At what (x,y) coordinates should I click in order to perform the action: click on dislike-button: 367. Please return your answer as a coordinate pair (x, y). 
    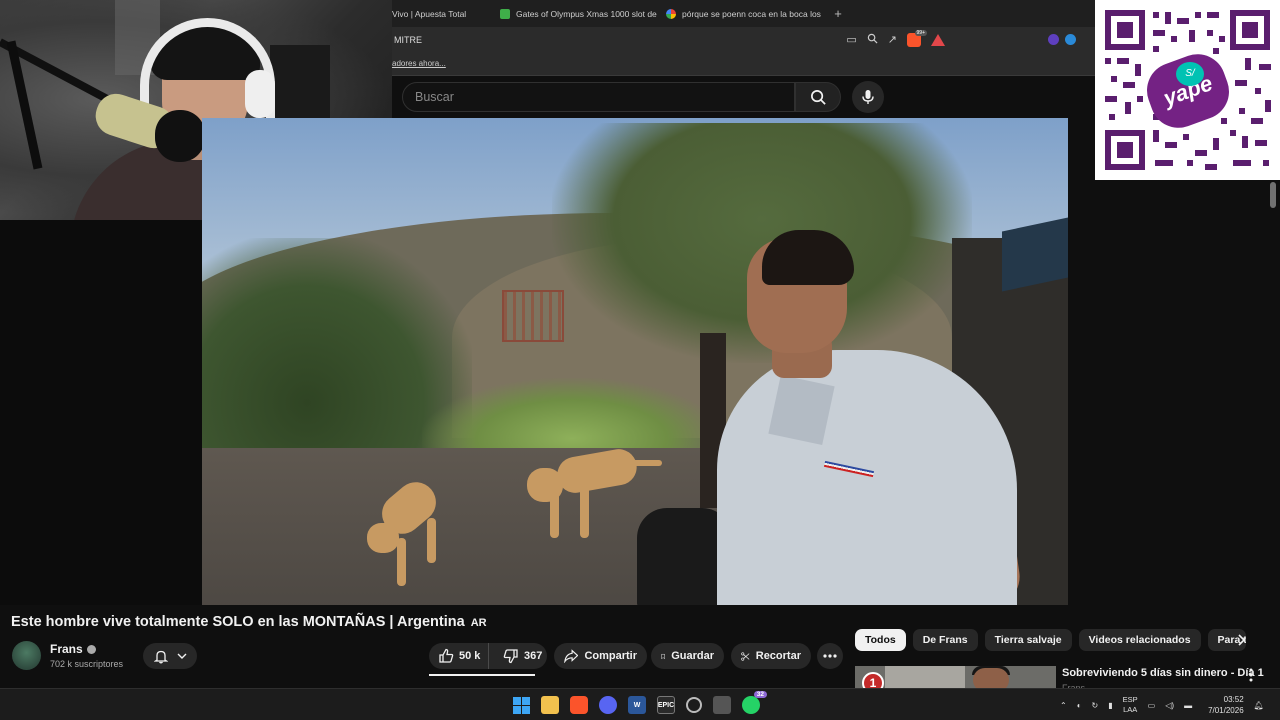
    Looking at the image, I should click on (518, 656).